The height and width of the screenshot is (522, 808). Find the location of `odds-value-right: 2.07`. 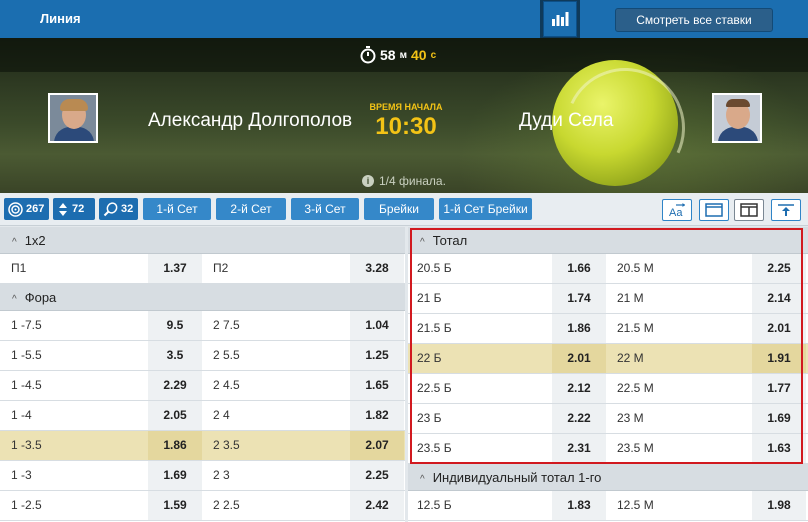

odds-value-right: 2.07 is located at coordinates (377, 445).